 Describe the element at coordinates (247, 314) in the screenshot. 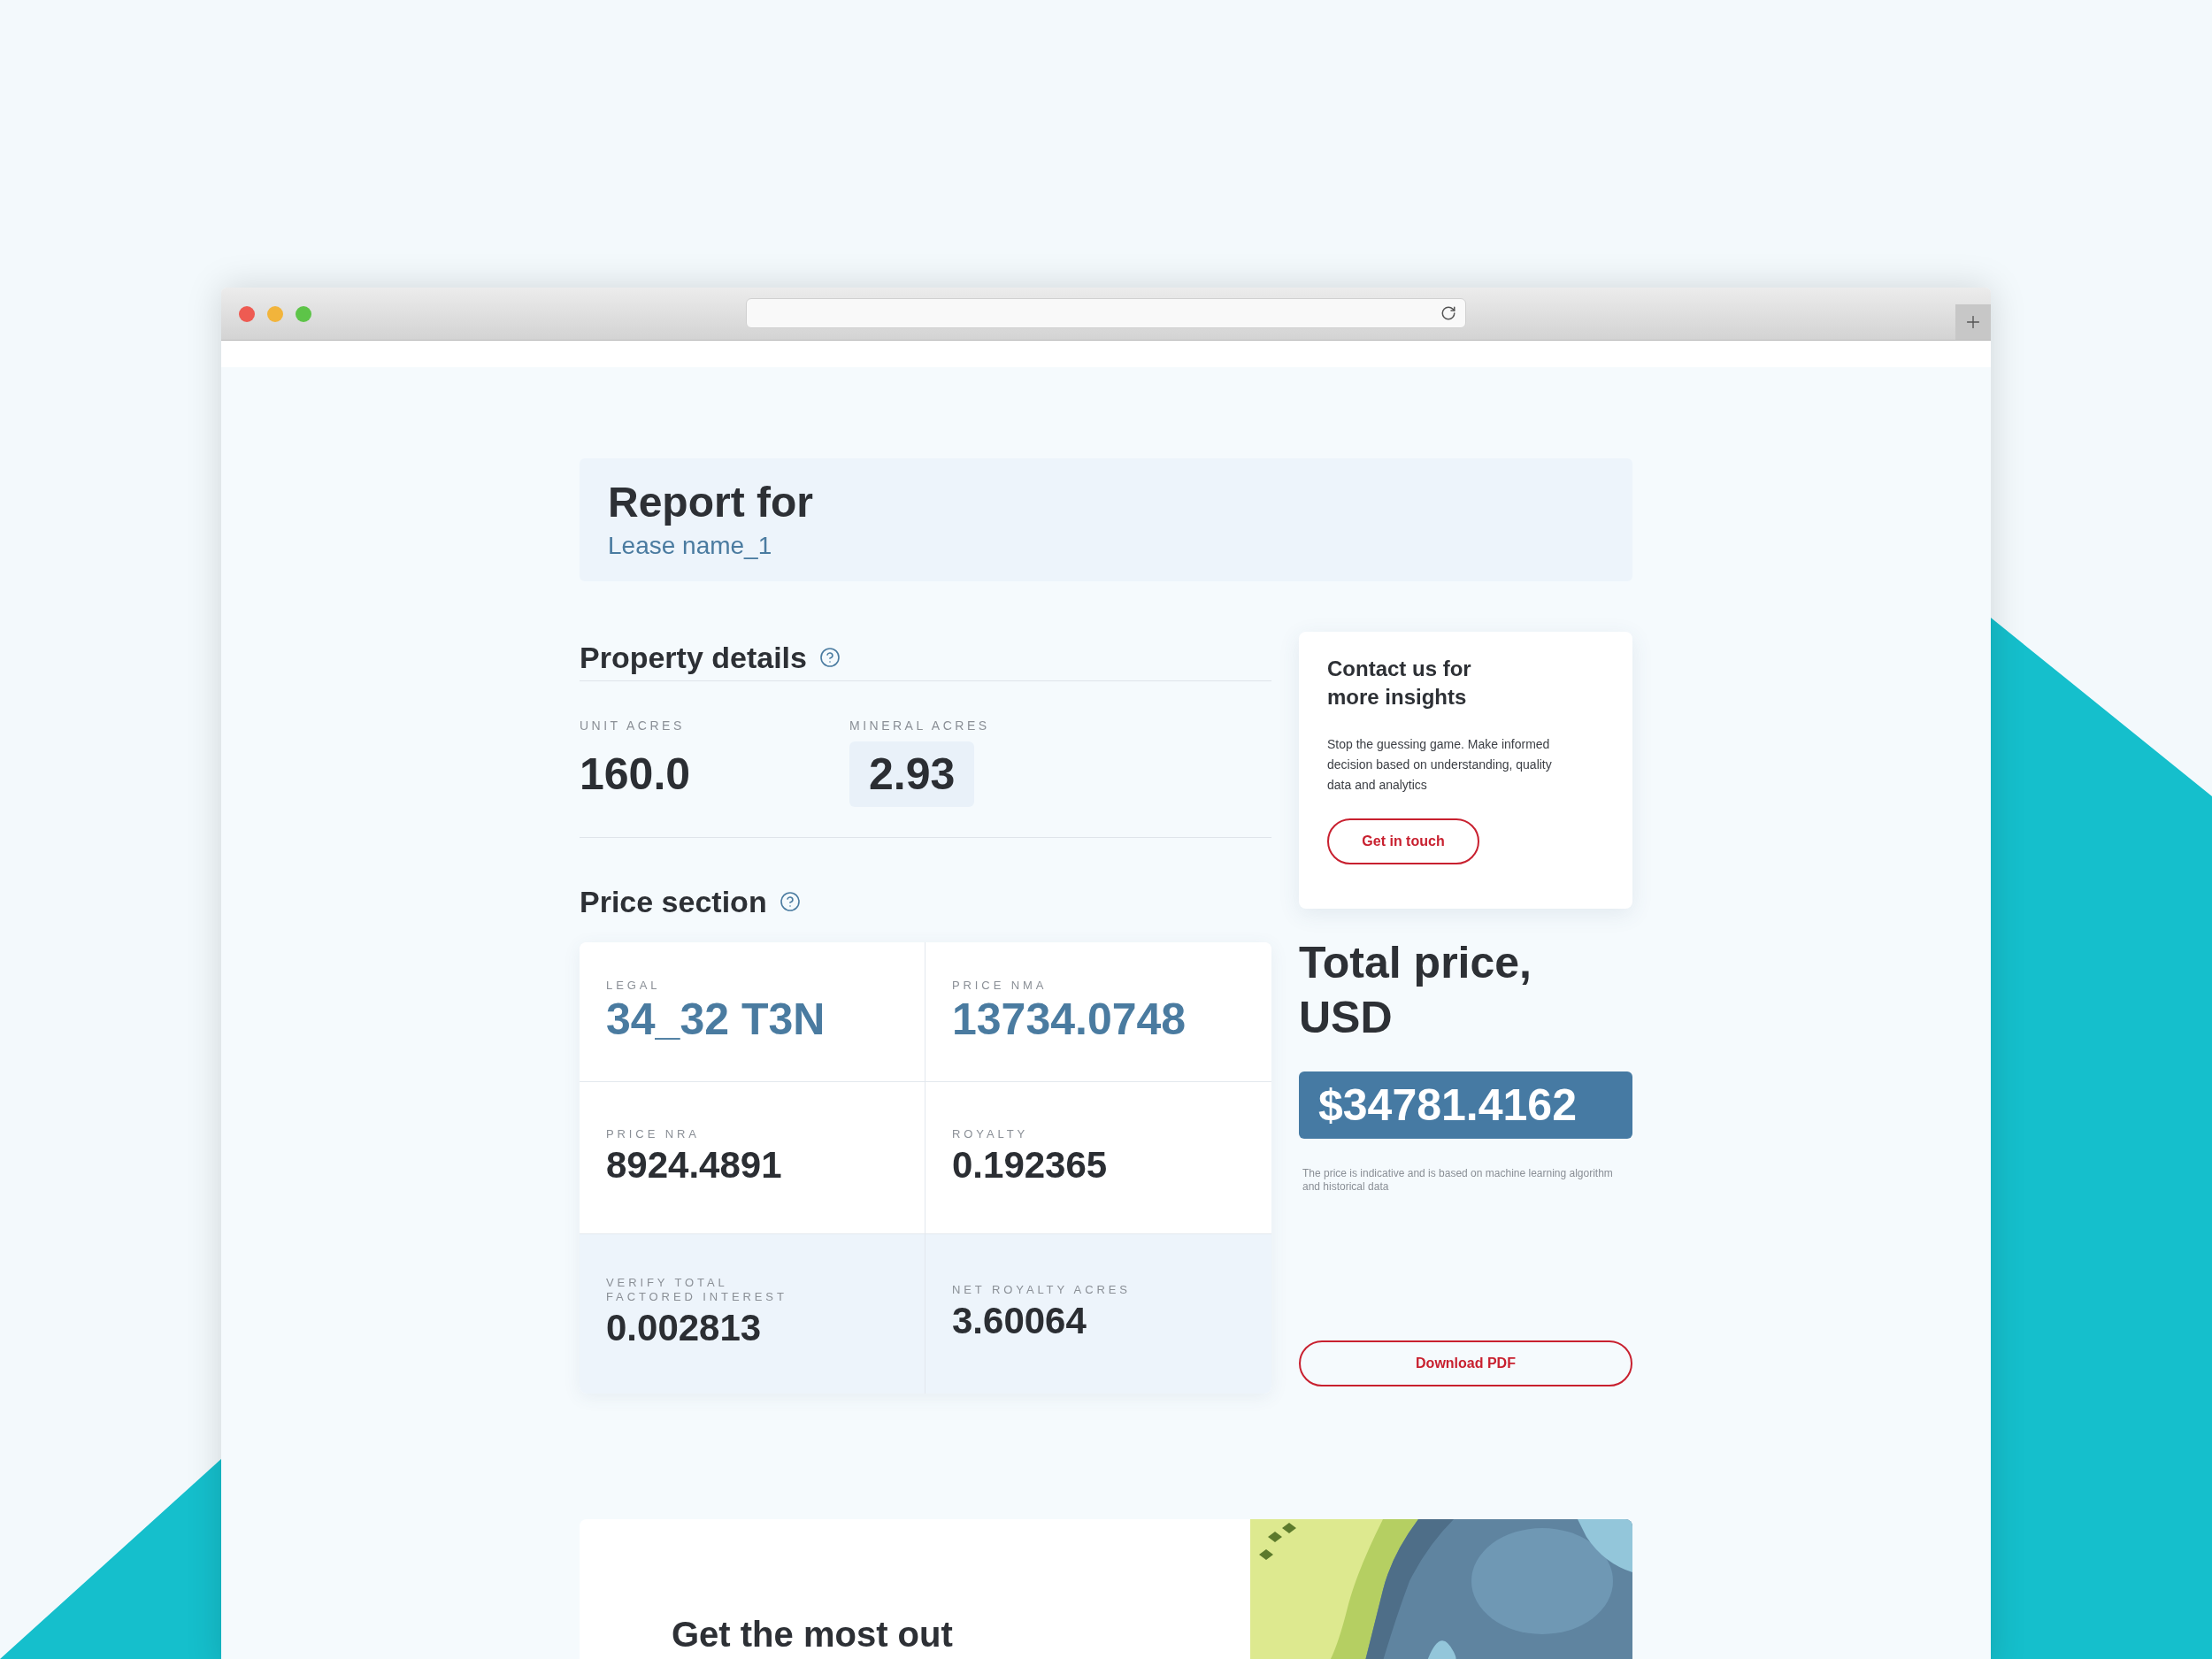

I see `close-button` at that location.